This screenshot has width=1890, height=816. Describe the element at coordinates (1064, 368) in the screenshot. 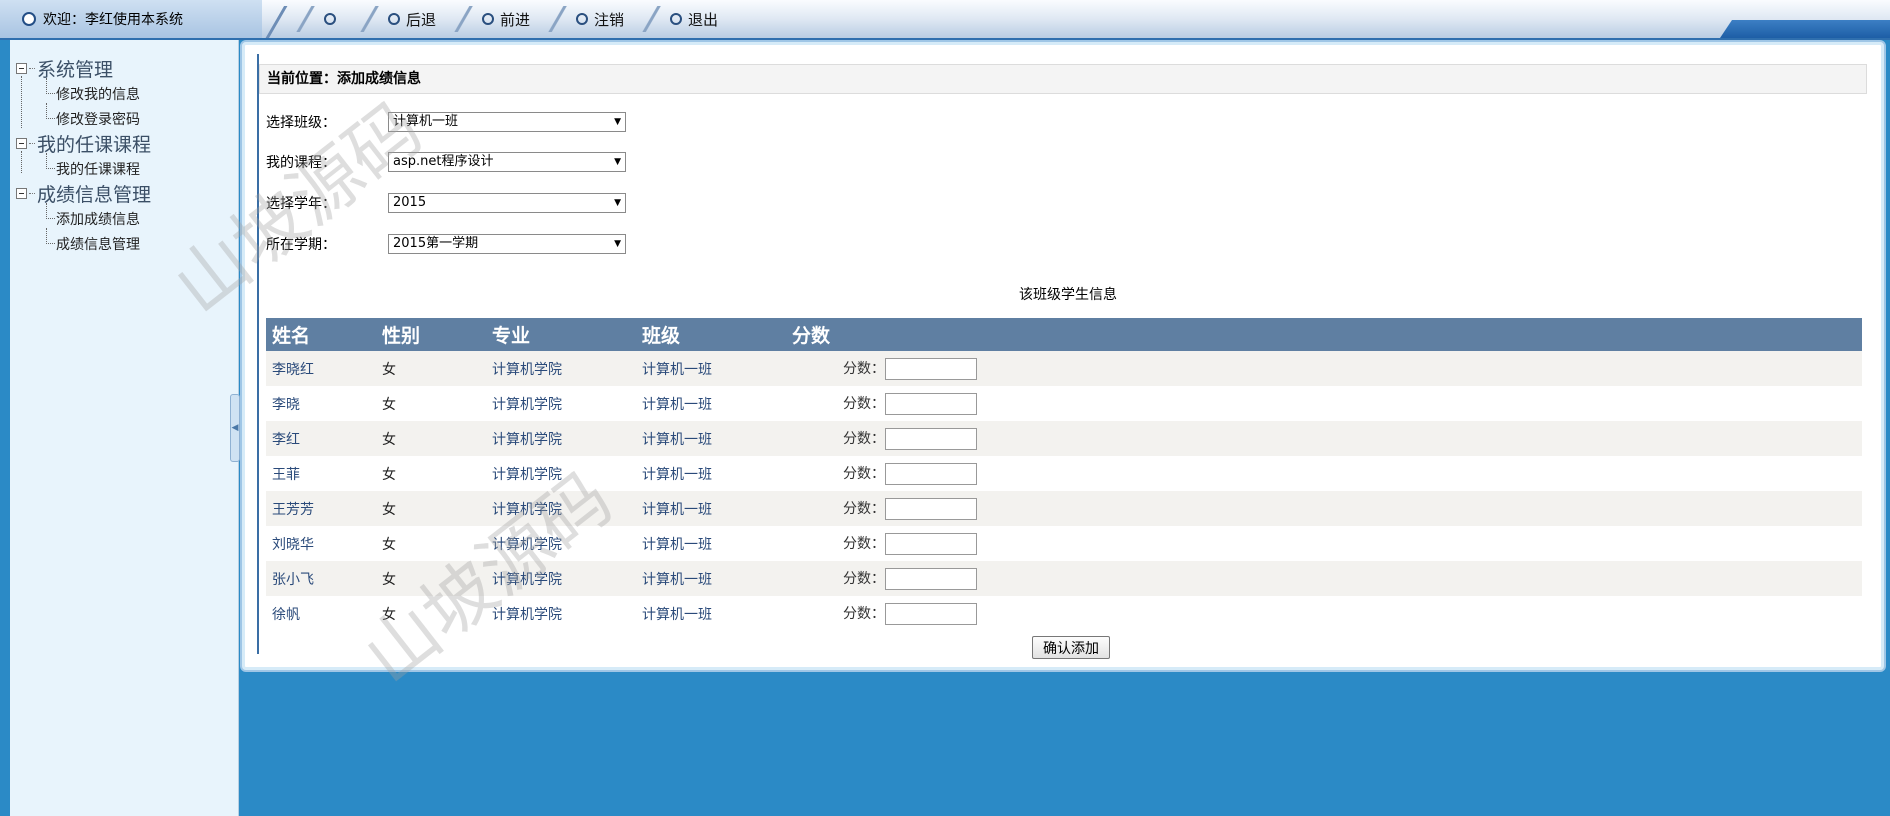

I see `table-row: 李晓红女计算机学院 计算机一班 分数：` at that location.